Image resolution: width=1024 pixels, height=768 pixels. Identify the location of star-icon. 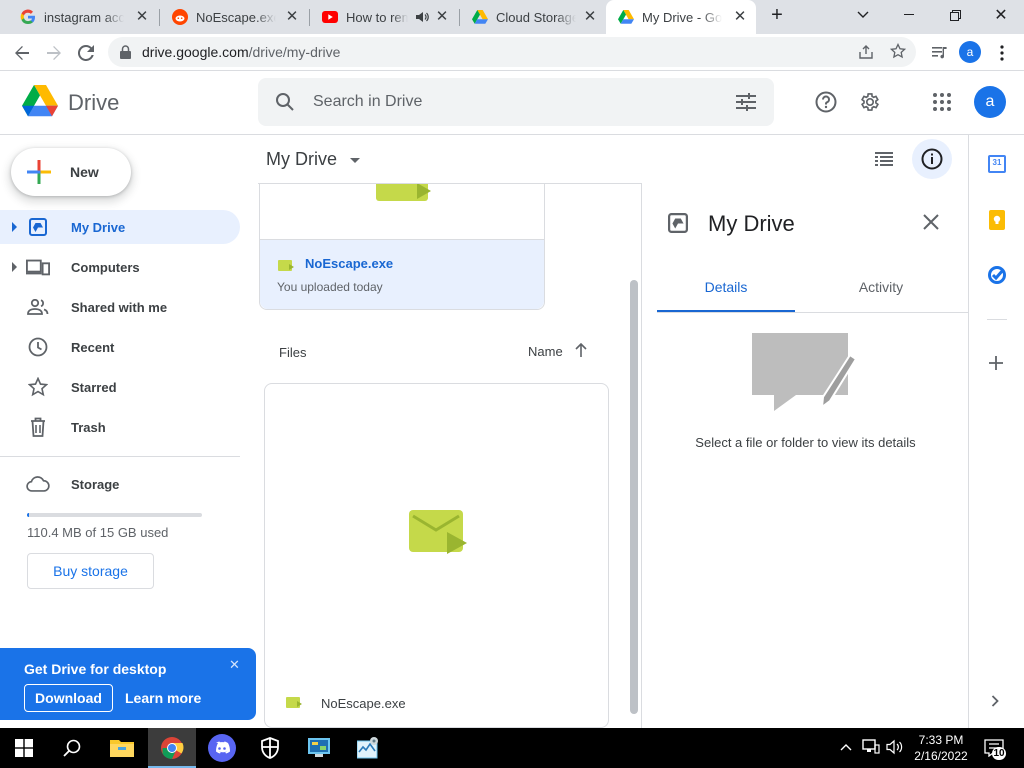
(38, 387).